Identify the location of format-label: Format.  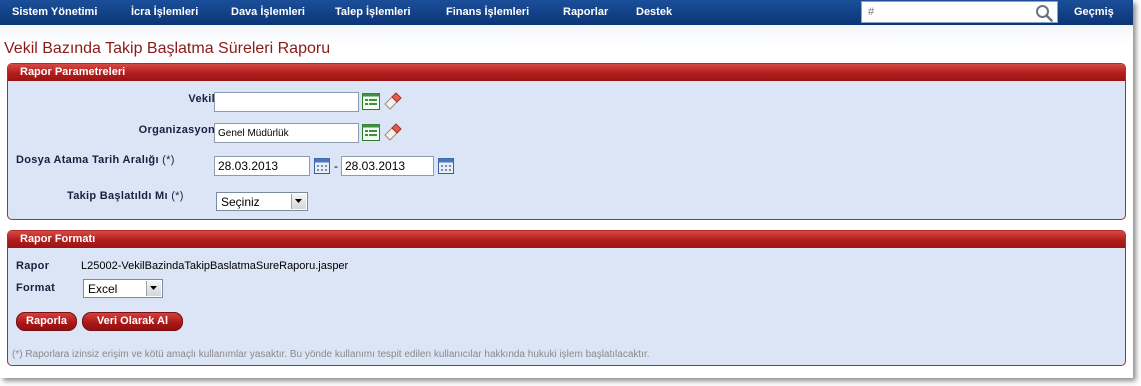
(36, 288).